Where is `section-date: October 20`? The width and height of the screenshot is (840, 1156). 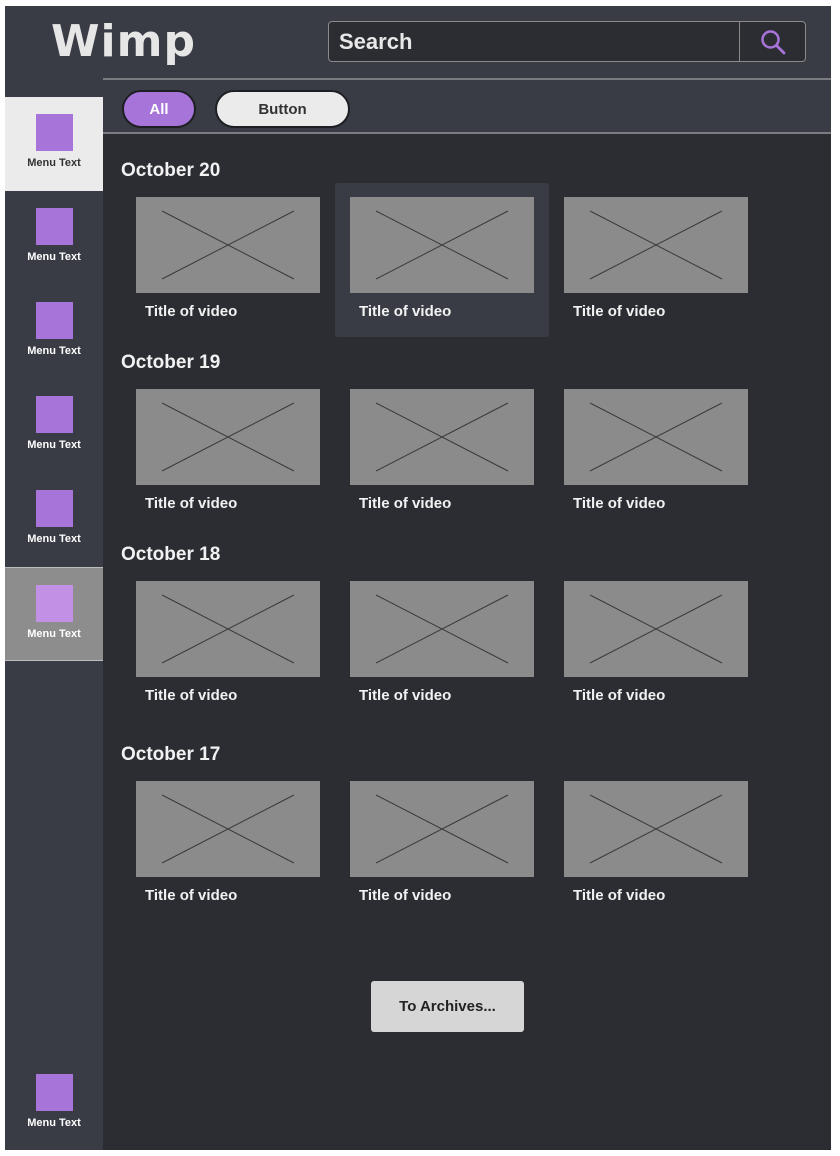
section-date: October 20 is located at coordinates (171, 170).